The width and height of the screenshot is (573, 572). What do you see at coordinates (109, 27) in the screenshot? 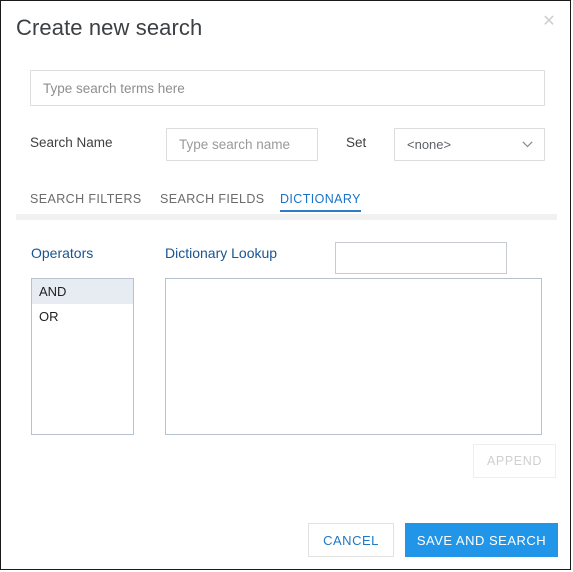
I see `page-title: Create new search` at bounding box center [109, 27].